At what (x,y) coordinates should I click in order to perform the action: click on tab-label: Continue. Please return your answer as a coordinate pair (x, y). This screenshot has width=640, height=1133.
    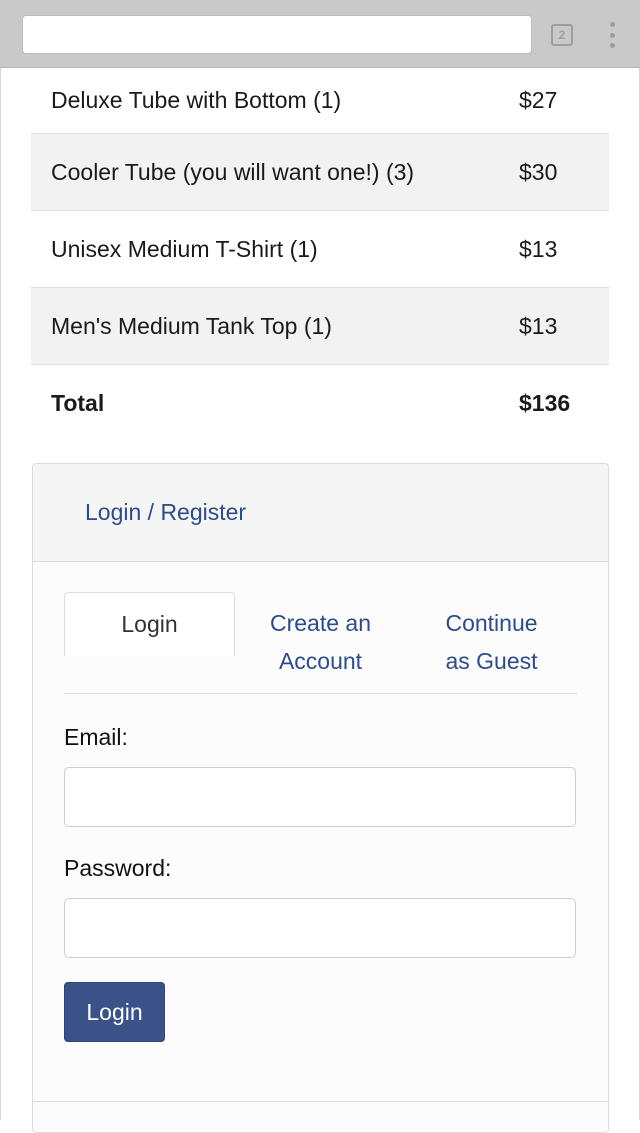
    Looking at the image, I should click on (491, 623).